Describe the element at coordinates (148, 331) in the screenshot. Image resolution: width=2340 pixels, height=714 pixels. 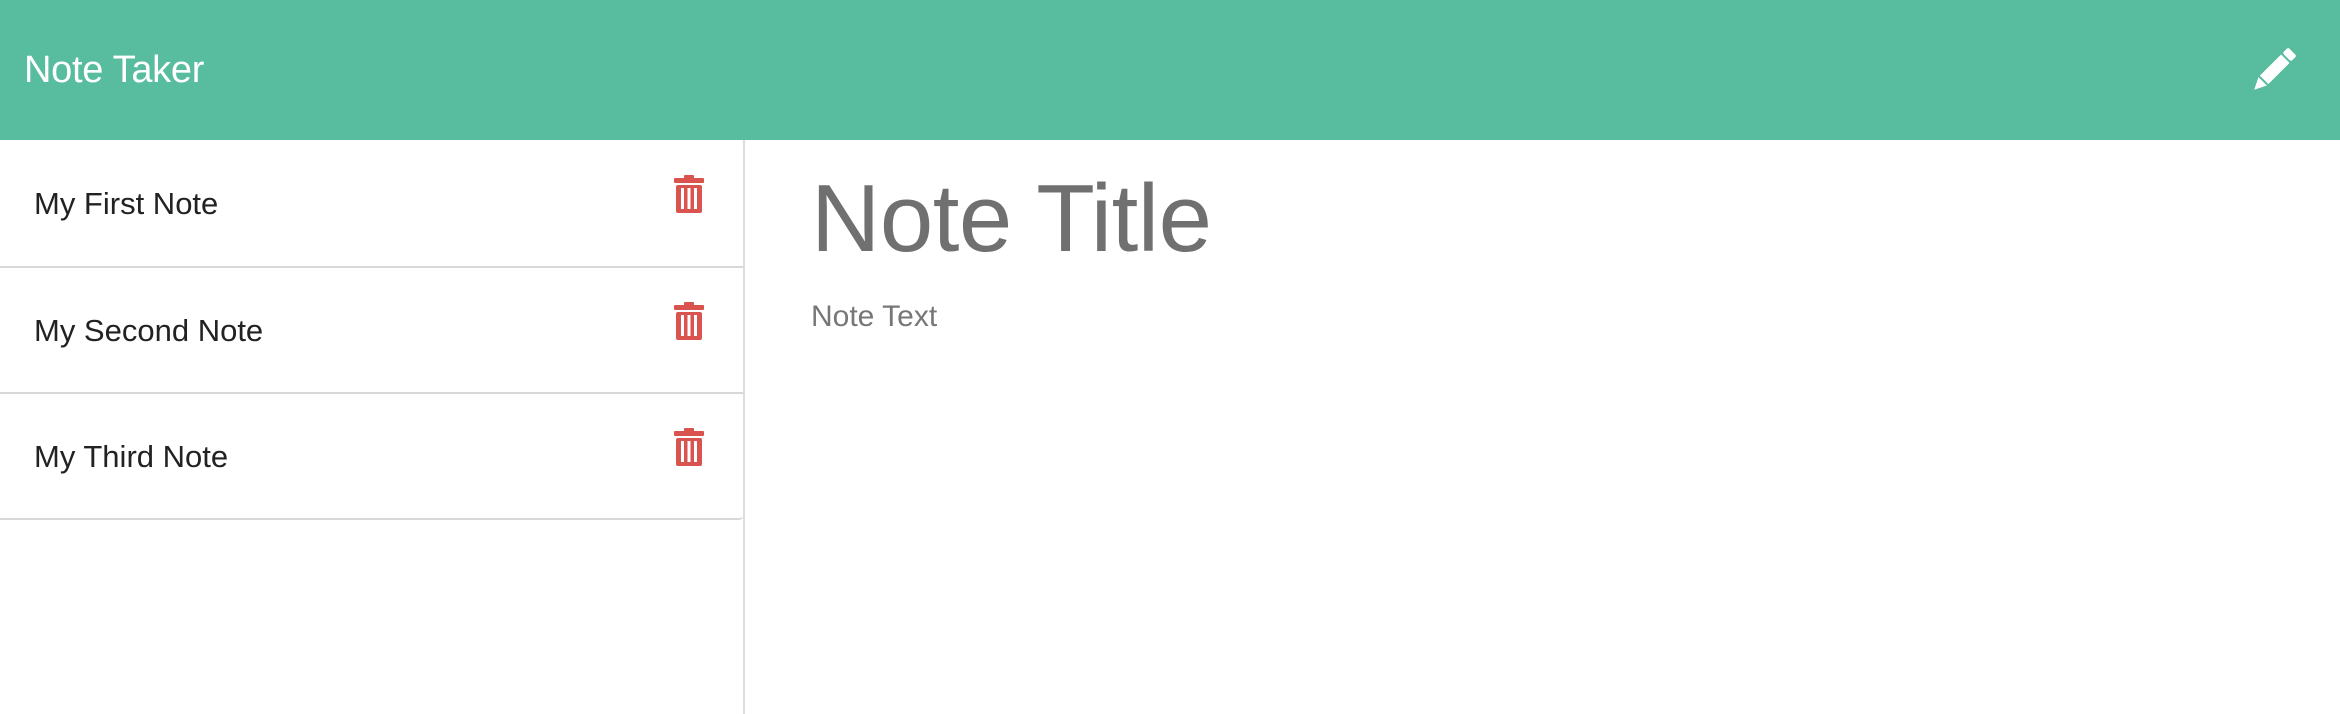
I see `note-item-title: My Second Note` at that location.